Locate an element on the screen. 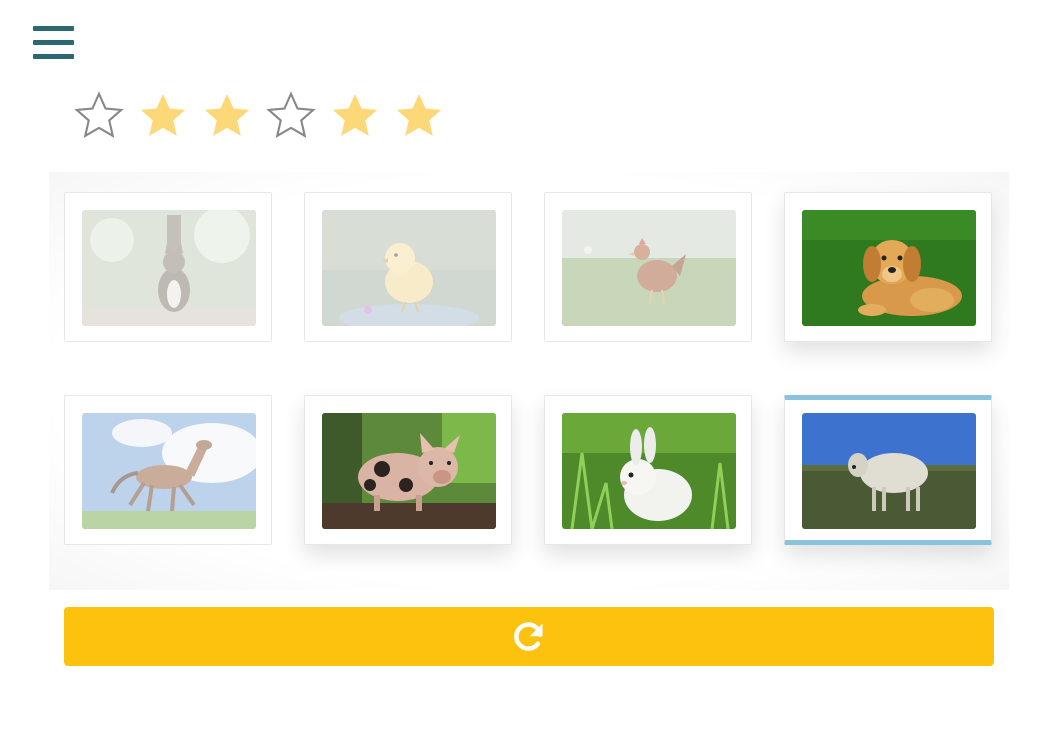 This screenshot has height=729, width=1058. hen-image is located at coordinates (649, 268).